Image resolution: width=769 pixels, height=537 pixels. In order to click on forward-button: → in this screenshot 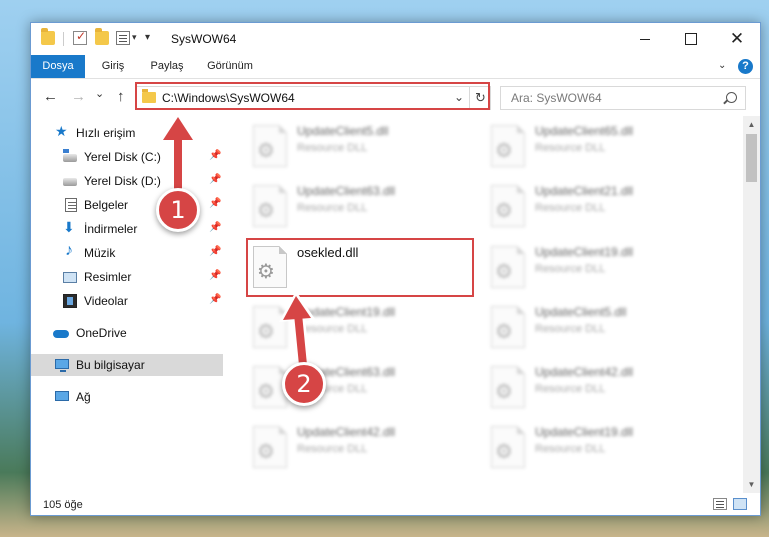, I will do `click(78, 96)`.